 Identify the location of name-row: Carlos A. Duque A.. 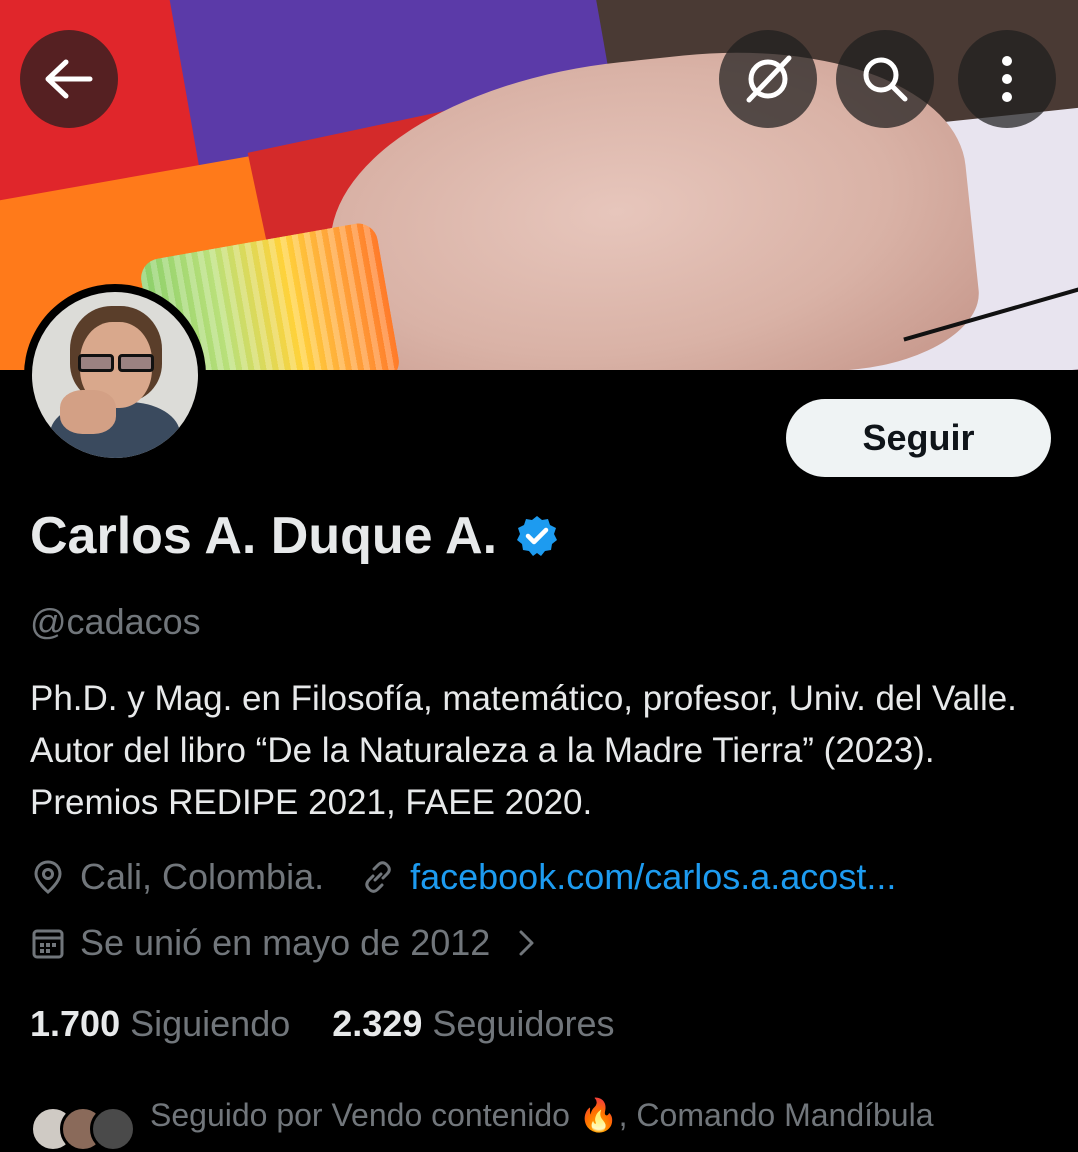
(294, 536).